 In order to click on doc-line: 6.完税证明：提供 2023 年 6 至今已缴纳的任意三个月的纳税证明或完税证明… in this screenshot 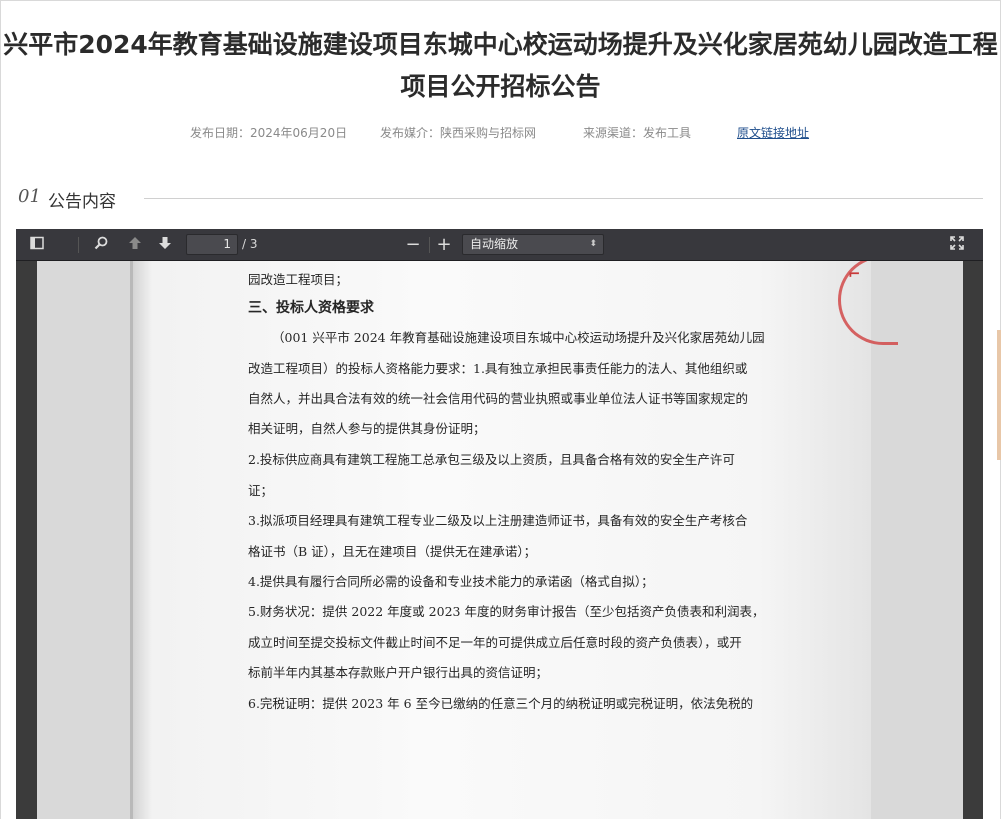, I will do `click(501, 703)`.